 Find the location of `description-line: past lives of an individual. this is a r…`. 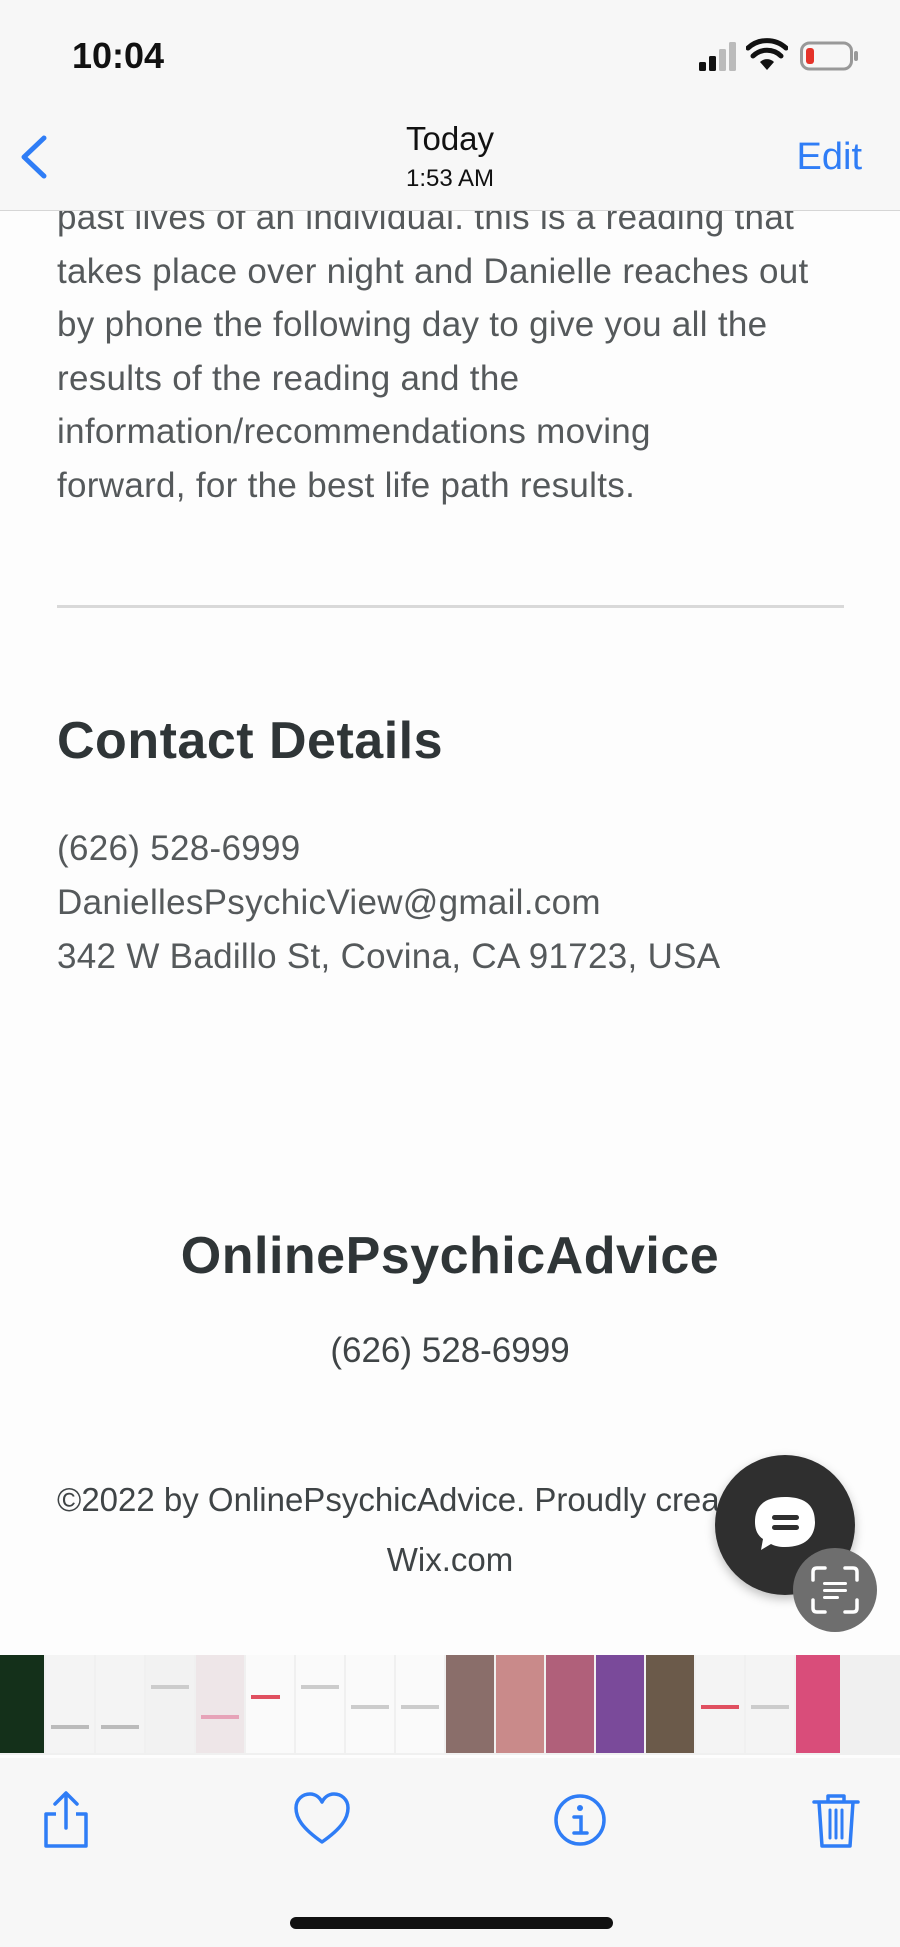

description-line: past lives of an individual. this is a r… is located at coordinates (426, 224).